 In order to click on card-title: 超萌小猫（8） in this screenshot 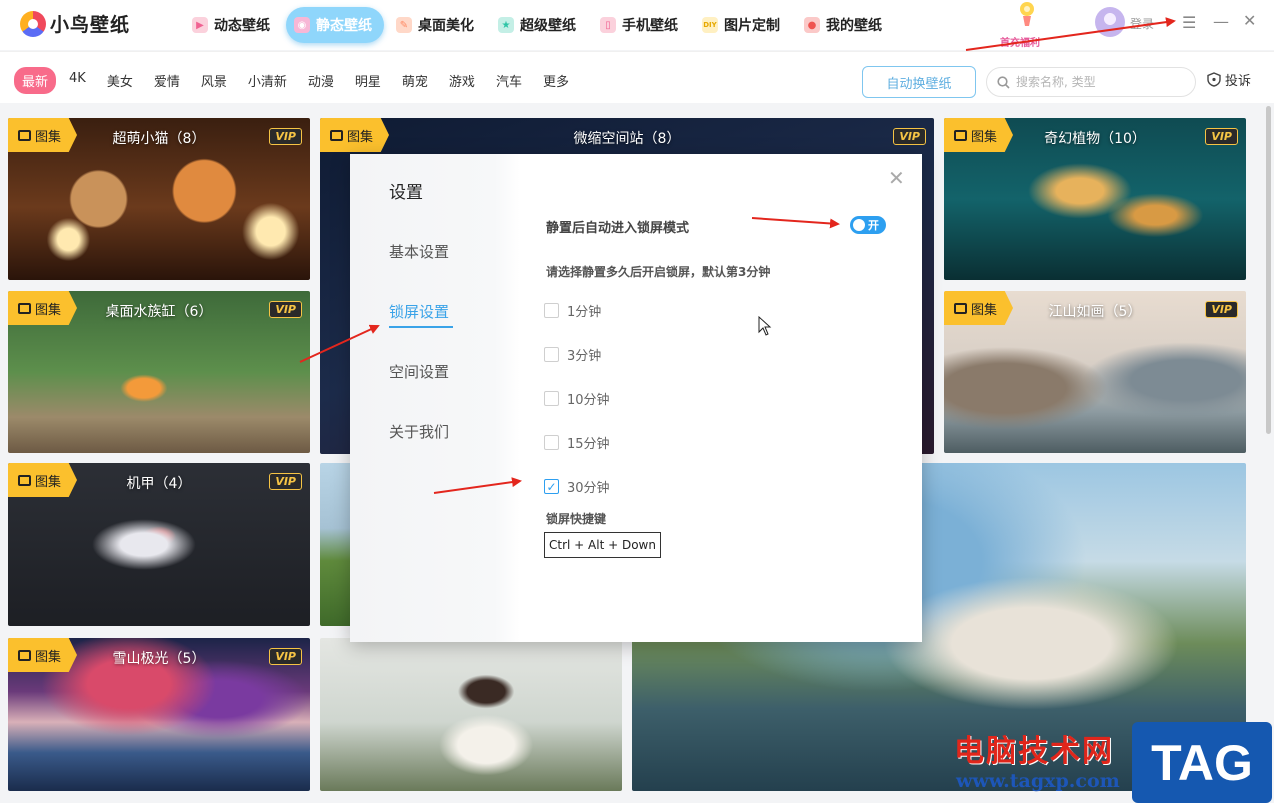, I will do `click(159, 139)`.